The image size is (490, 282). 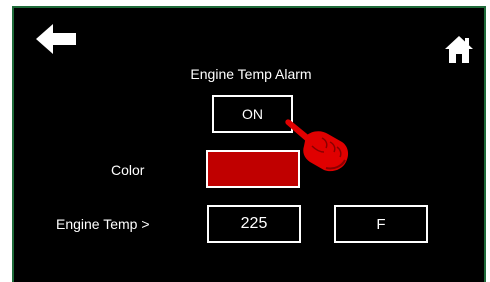 I want to click on engine-temp-value-field: 225, so click(x=254, y=224).